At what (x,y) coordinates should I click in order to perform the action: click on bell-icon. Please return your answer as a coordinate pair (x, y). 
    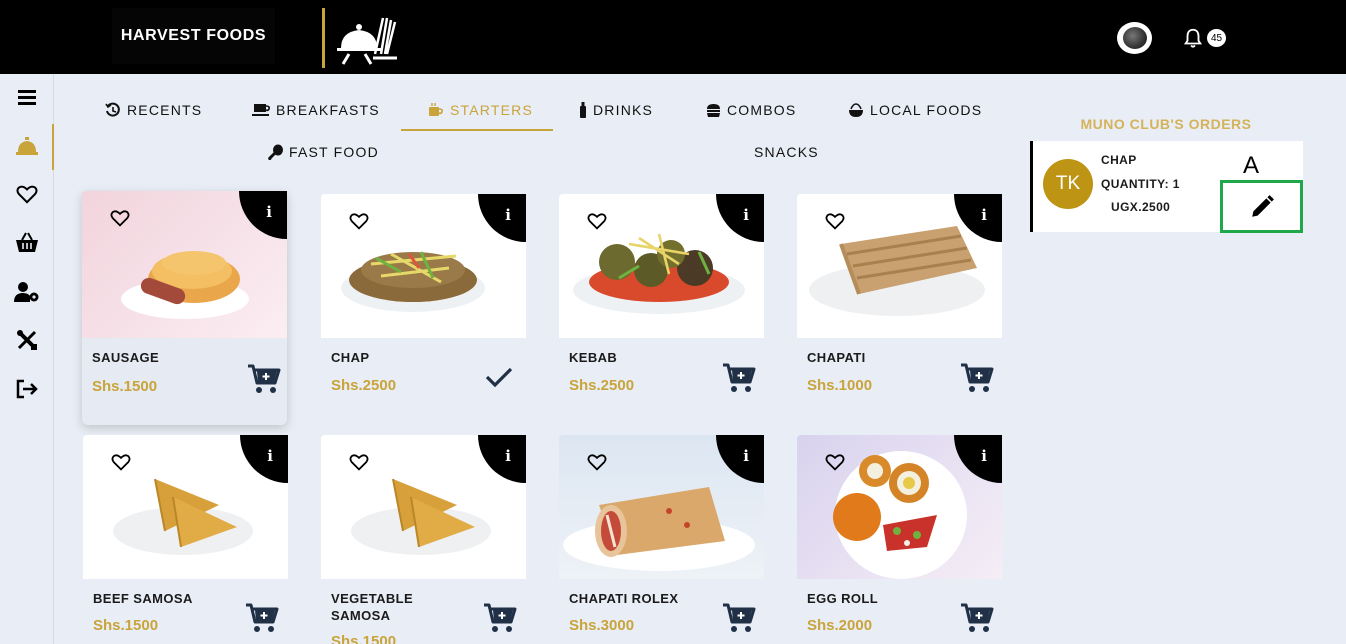
    Looking at the image, I should click on (1193, 38).